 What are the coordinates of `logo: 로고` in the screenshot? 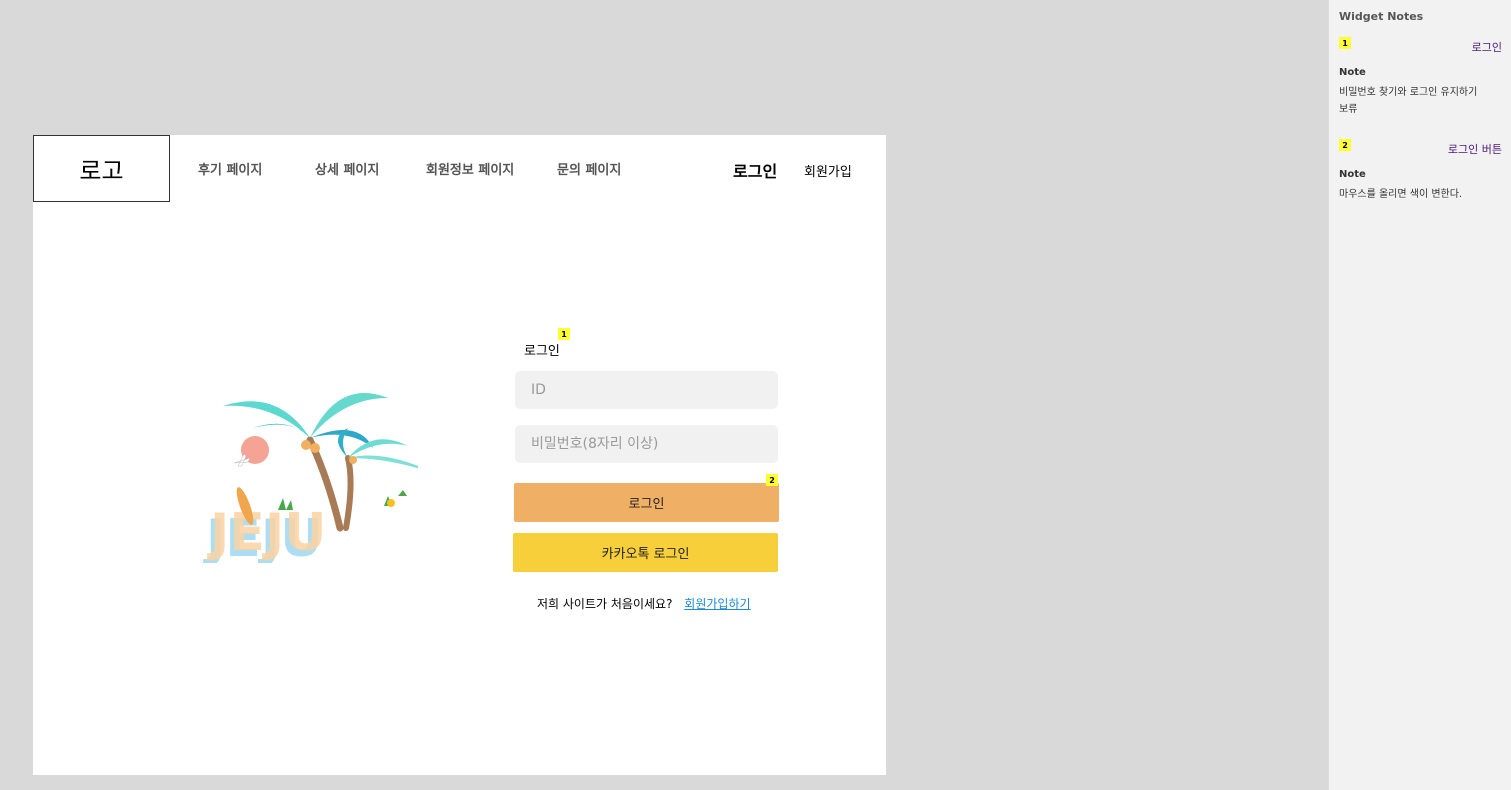 It's located at (101, 168).